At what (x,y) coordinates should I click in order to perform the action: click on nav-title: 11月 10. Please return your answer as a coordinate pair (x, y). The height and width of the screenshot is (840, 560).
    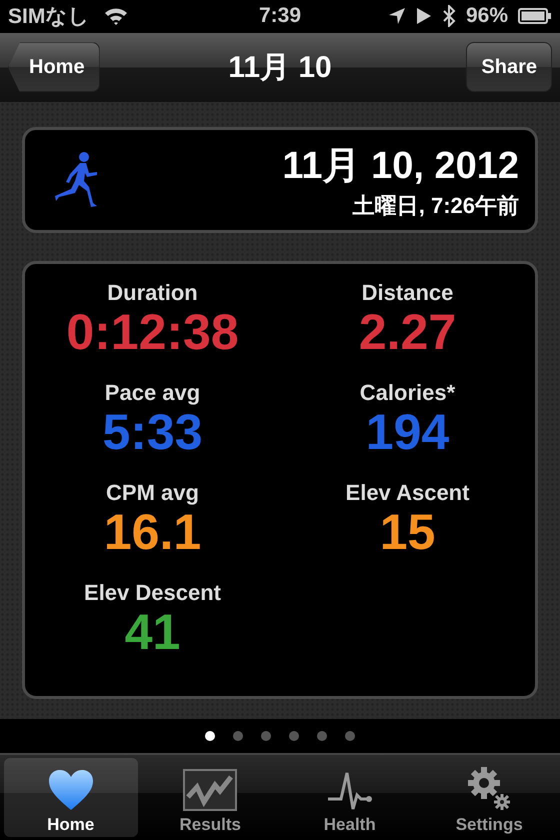
    Looking at the image, I should click on (280, 68).